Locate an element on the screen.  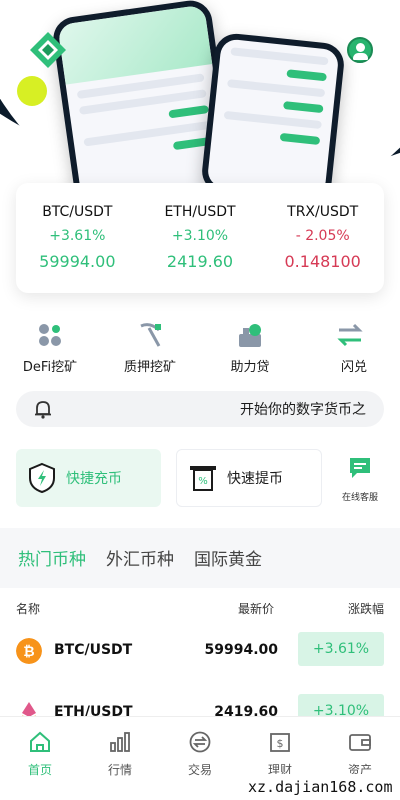
ticker-change: +3.61% is located at coordinates (77, 236).